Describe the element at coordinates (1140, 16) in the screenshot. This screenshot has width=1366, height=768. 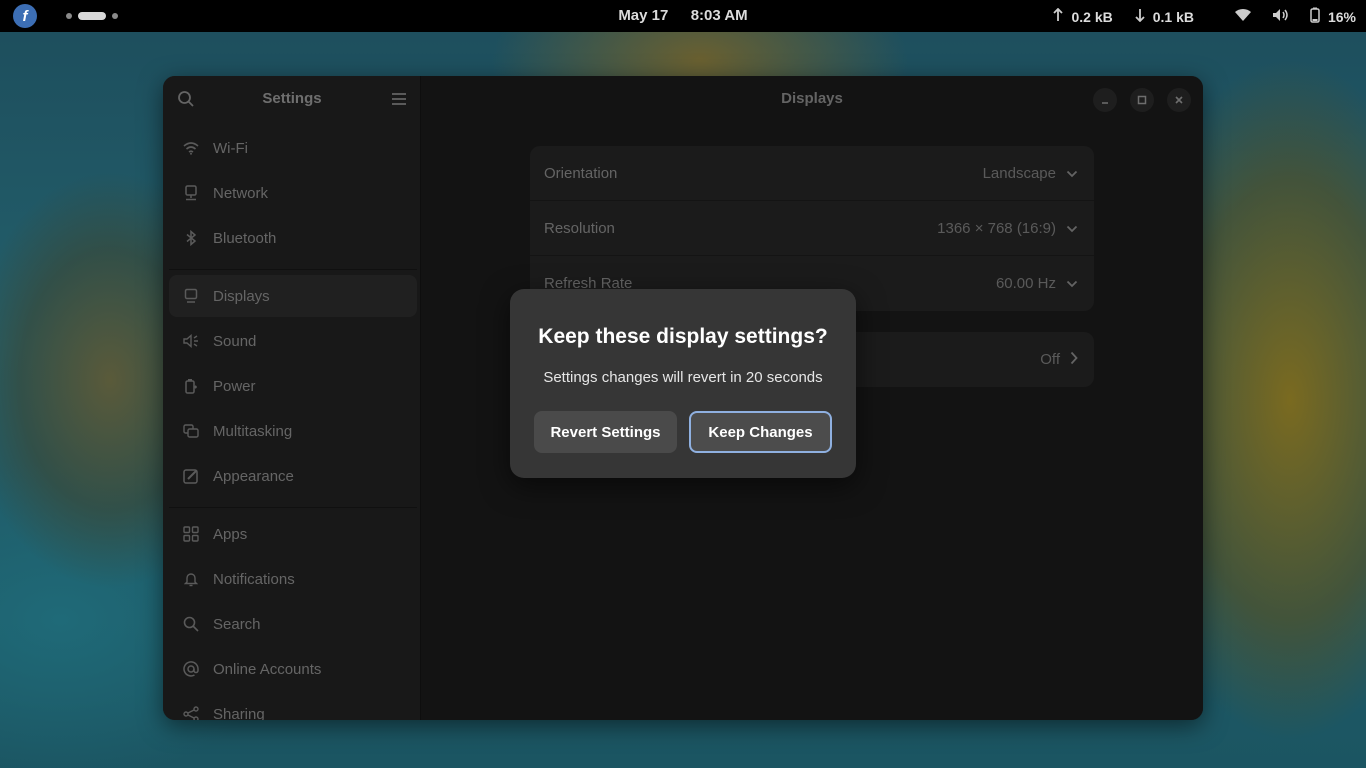
I see `download-arrow-icon` at that location.